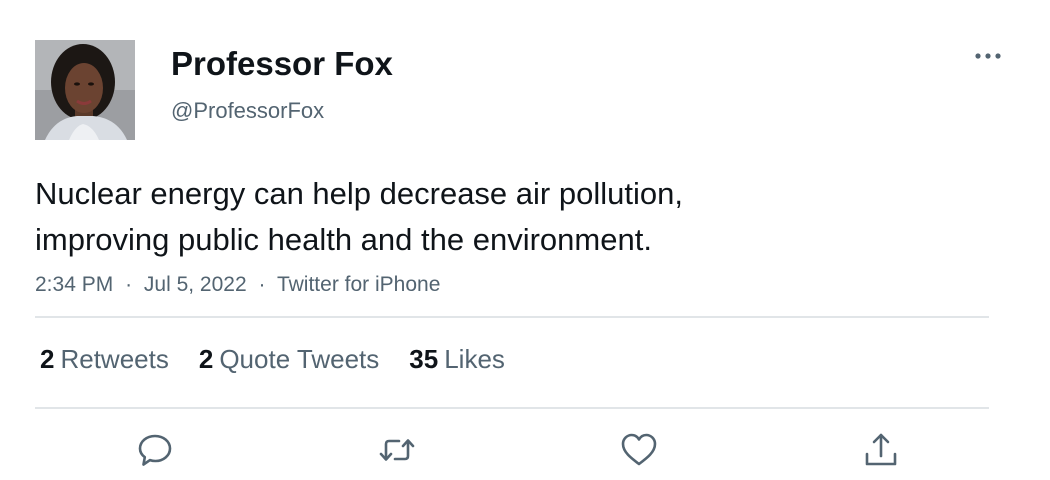 The image size is (1050, 480). I want to click on avatar-photo, so click(85, 90).